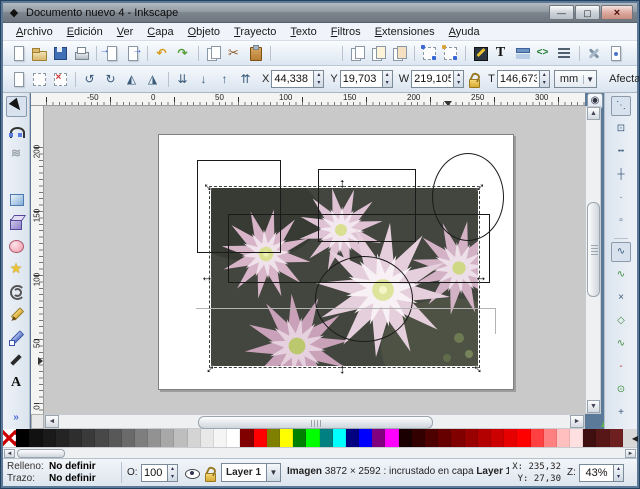 This screenshot has width=640, height=489. I want to click on raise-to-top: ⇈, so click(245, 79).